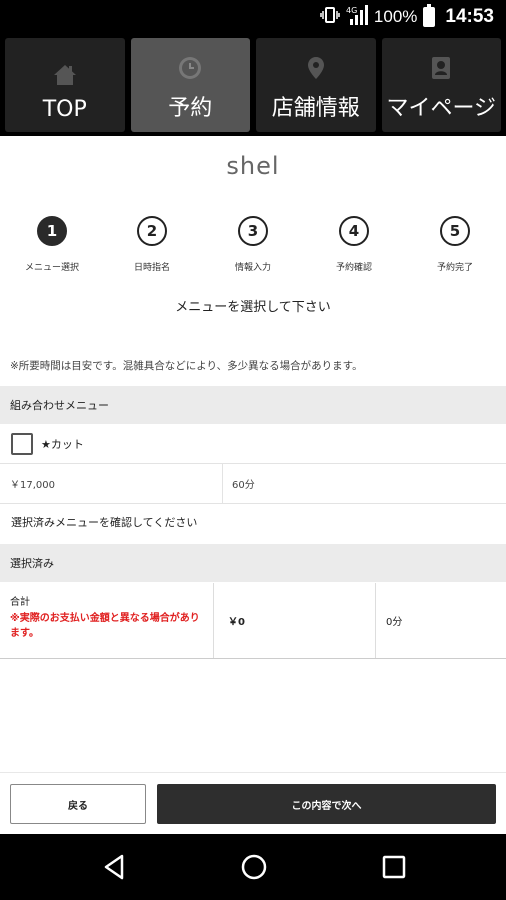  What do you see at coordinates (190, 108) in the screenshot?
I see `tab-reservation-label: 予約` at bounding box center [190, 108].